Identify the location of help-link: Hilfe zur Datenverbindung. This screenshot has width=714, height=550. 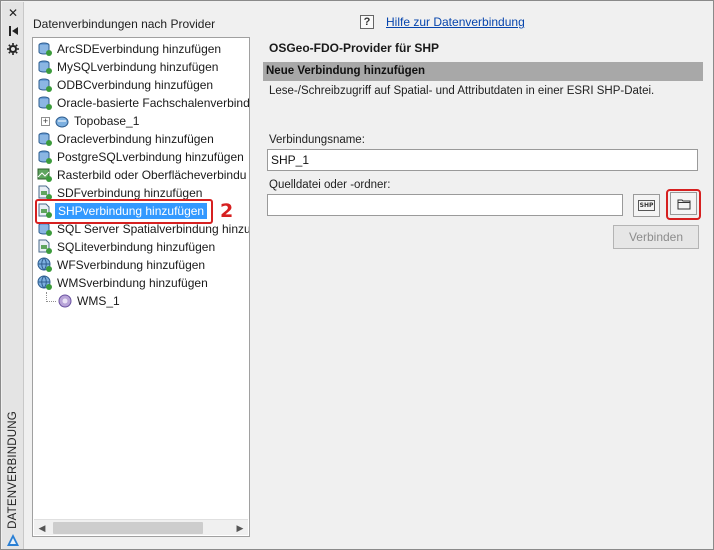
(455, 22).